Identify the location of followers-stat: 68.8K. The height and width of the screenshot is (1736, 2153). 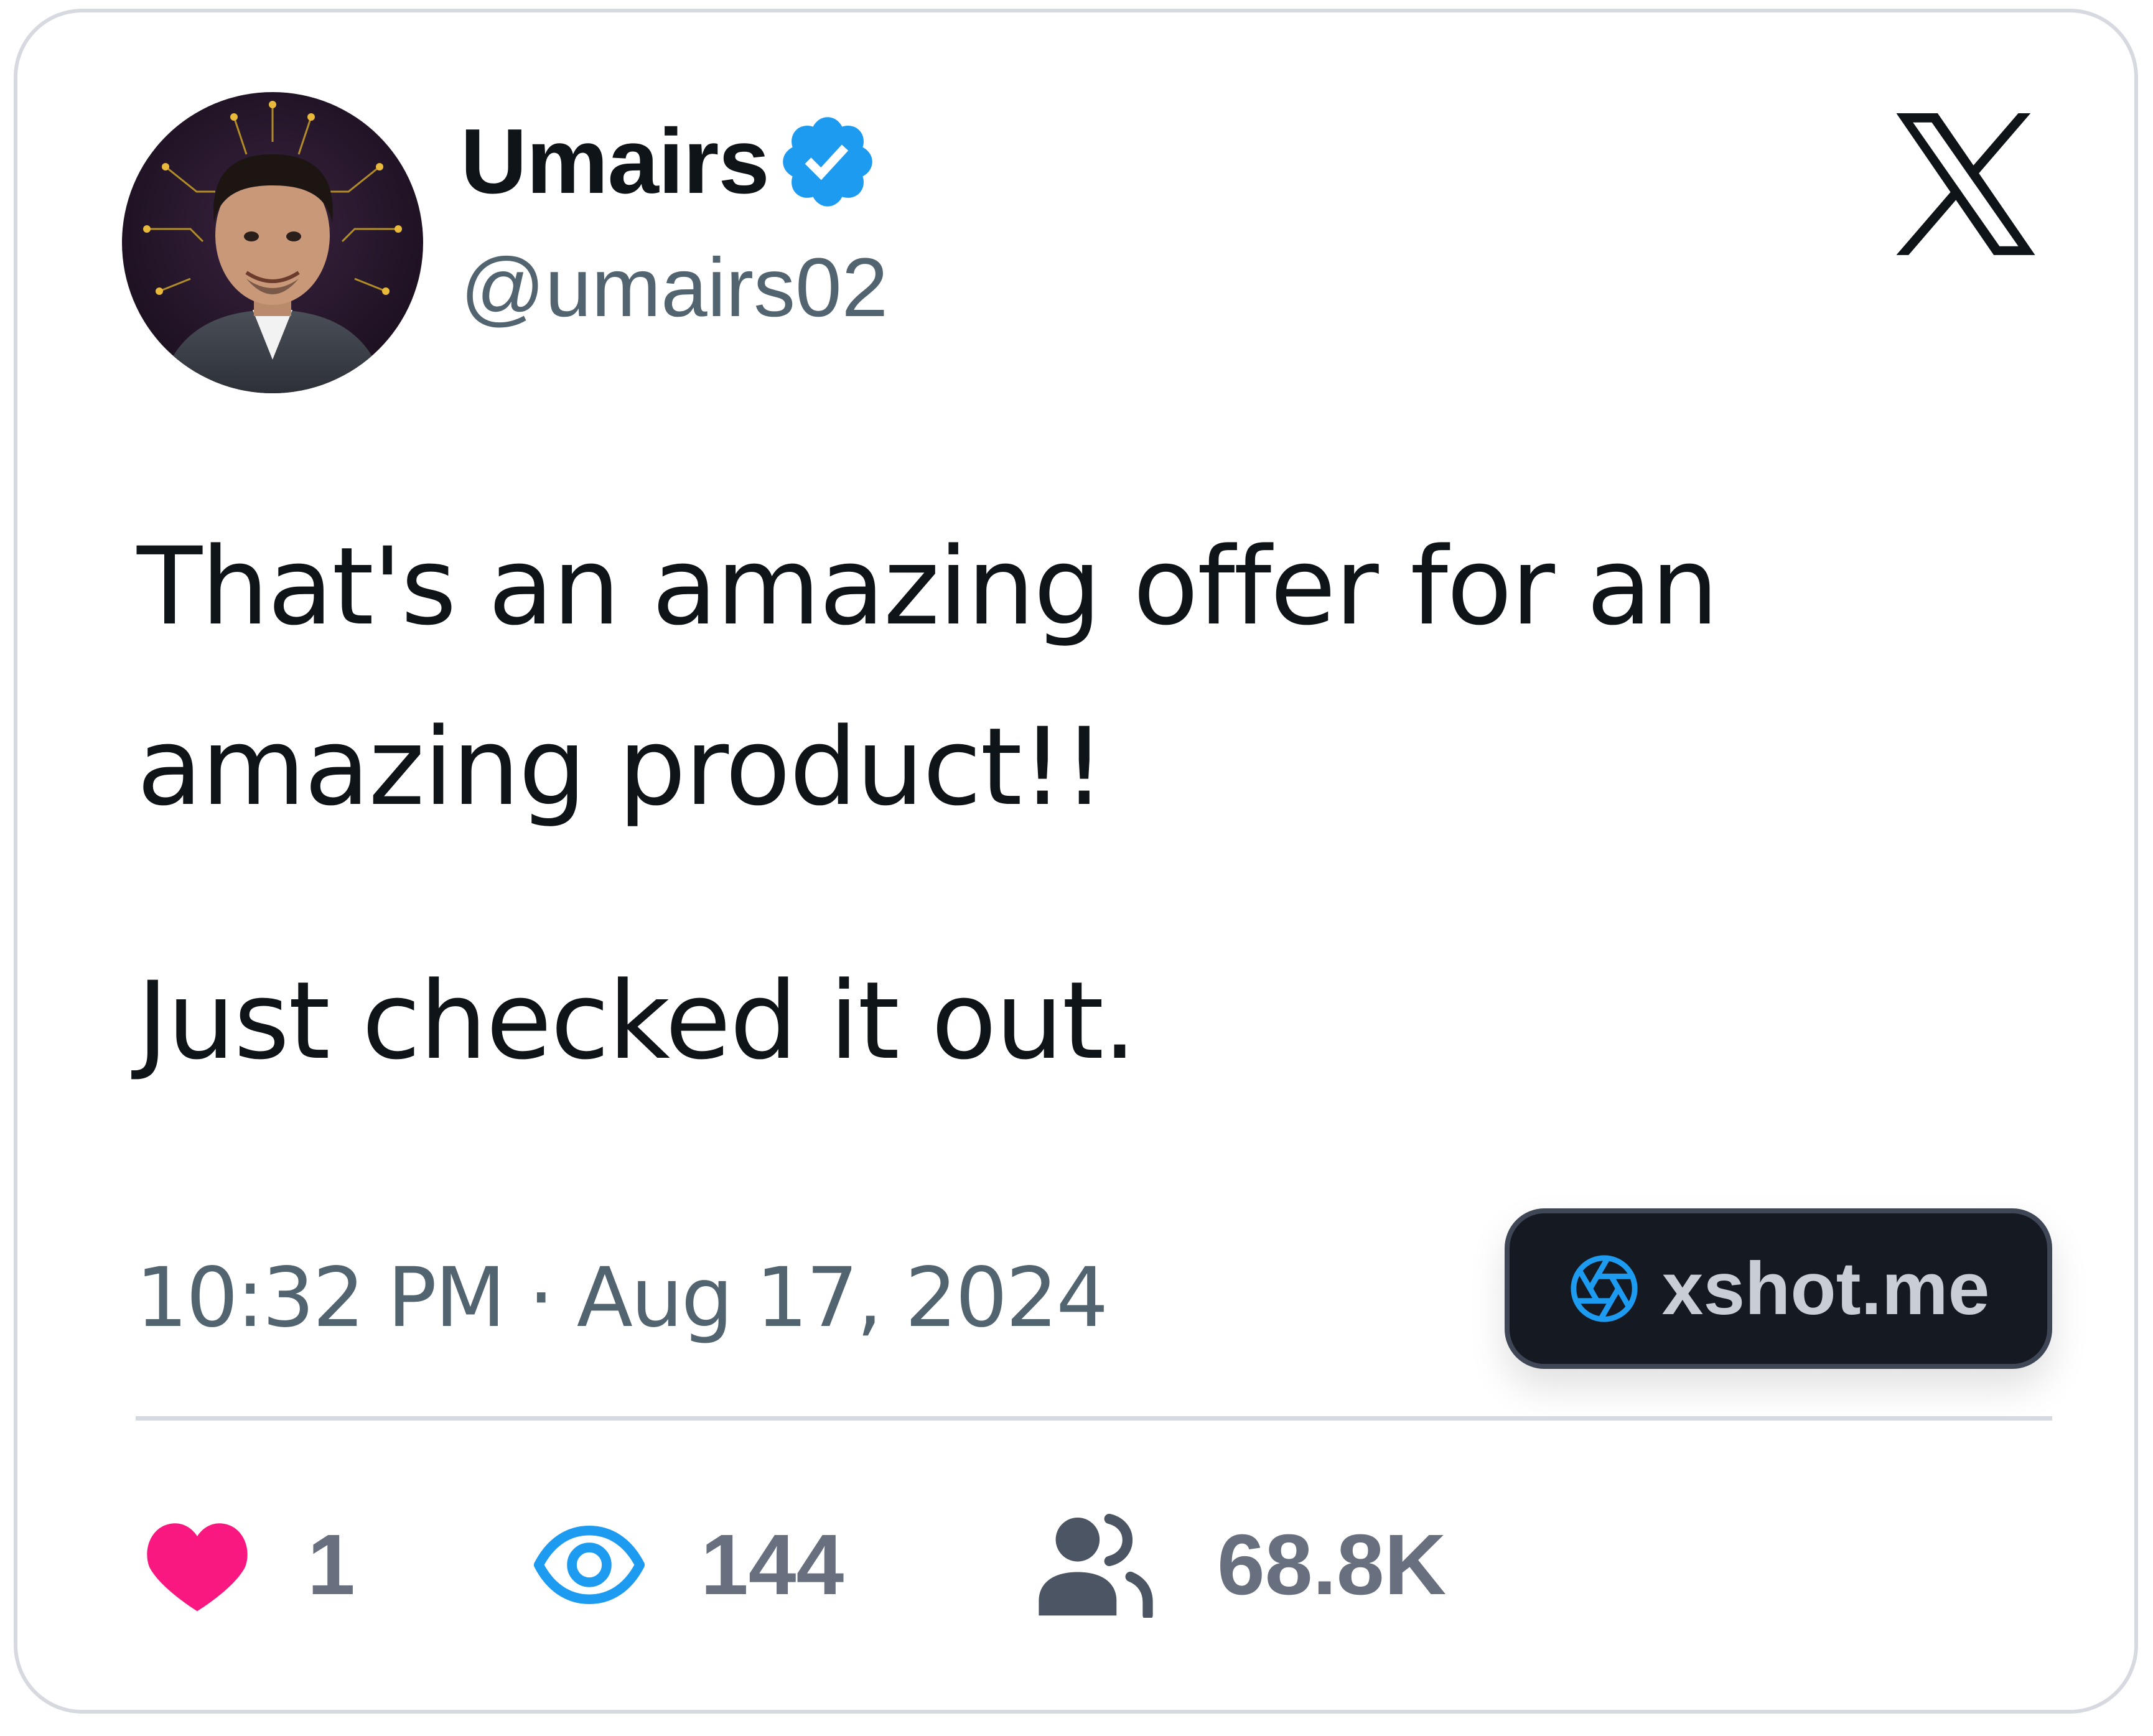
(1240, 1565).